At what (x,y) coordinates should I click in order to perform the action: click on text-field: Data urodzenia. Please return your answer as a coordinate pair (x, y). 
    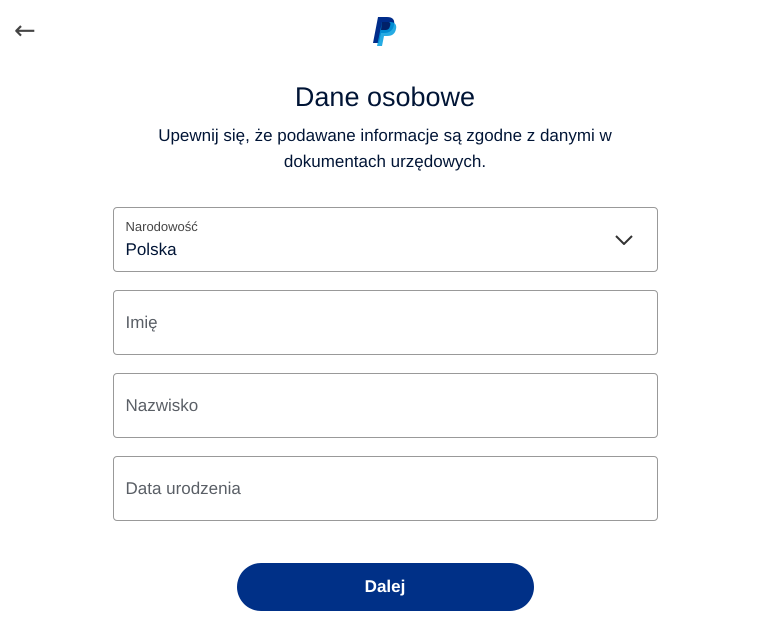
    Looking at the image, I should click on (385, 488).